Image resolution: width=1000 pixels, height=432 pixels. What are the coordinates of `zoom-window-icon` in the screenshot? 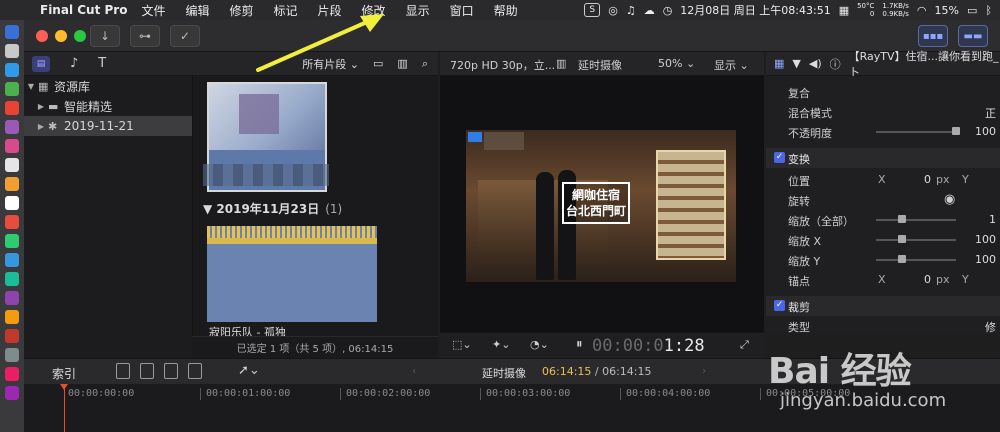 It's located at (80, 36).